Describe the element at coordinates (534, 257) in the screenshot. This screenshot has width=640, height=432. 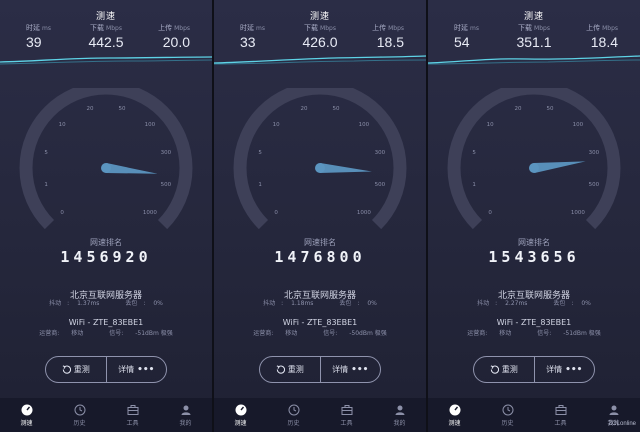
I see `rank-value: 1543656` at that location.